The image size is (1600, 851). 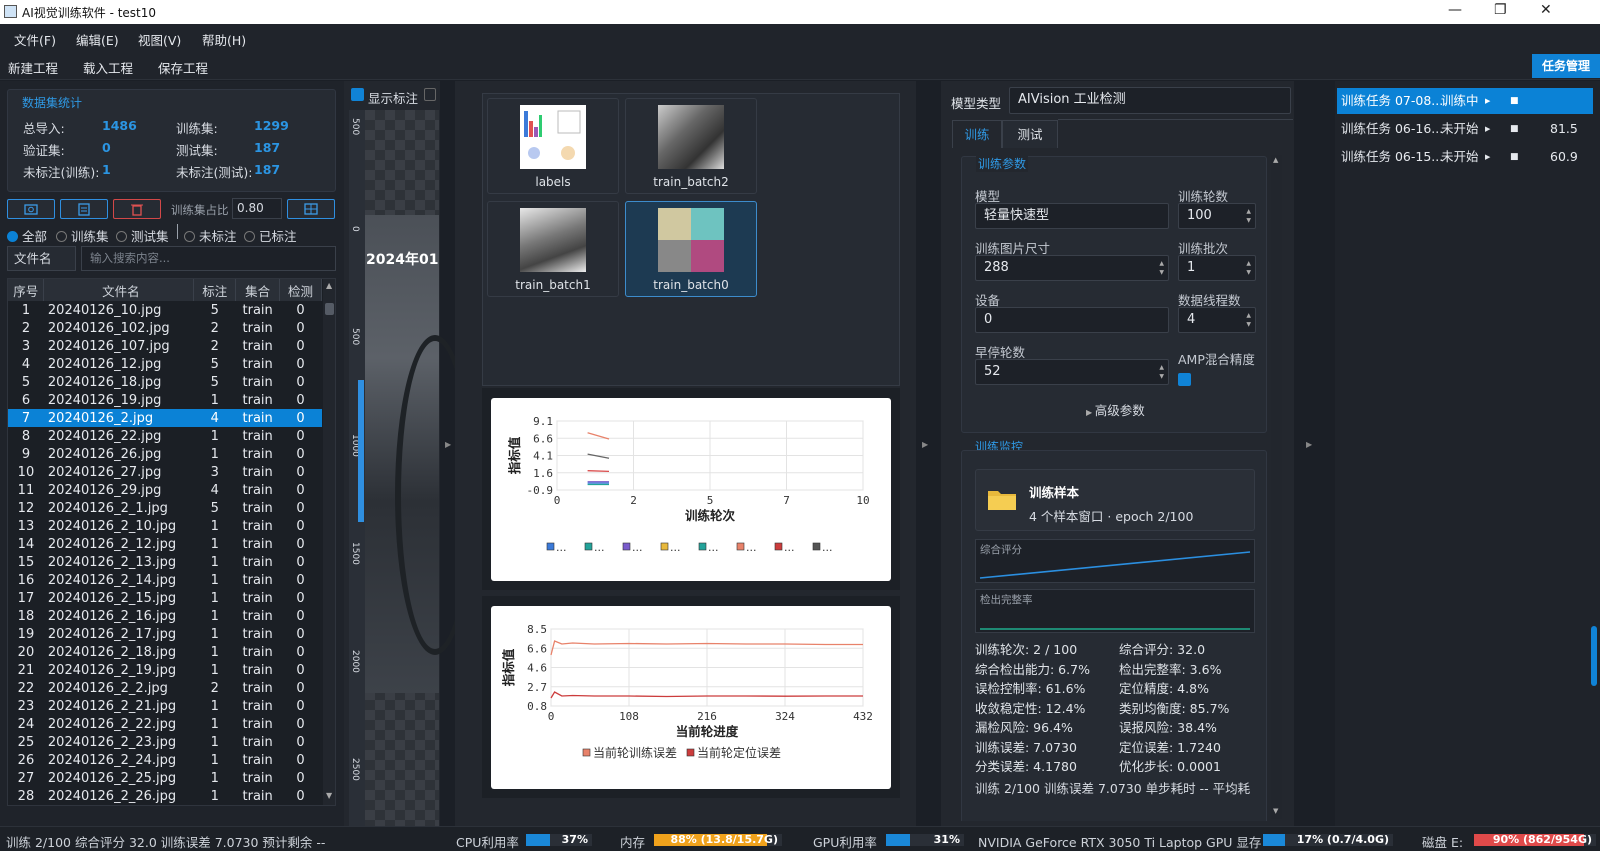 I want to click on menu-help: 帮助(H), so click(x=224, y=39).